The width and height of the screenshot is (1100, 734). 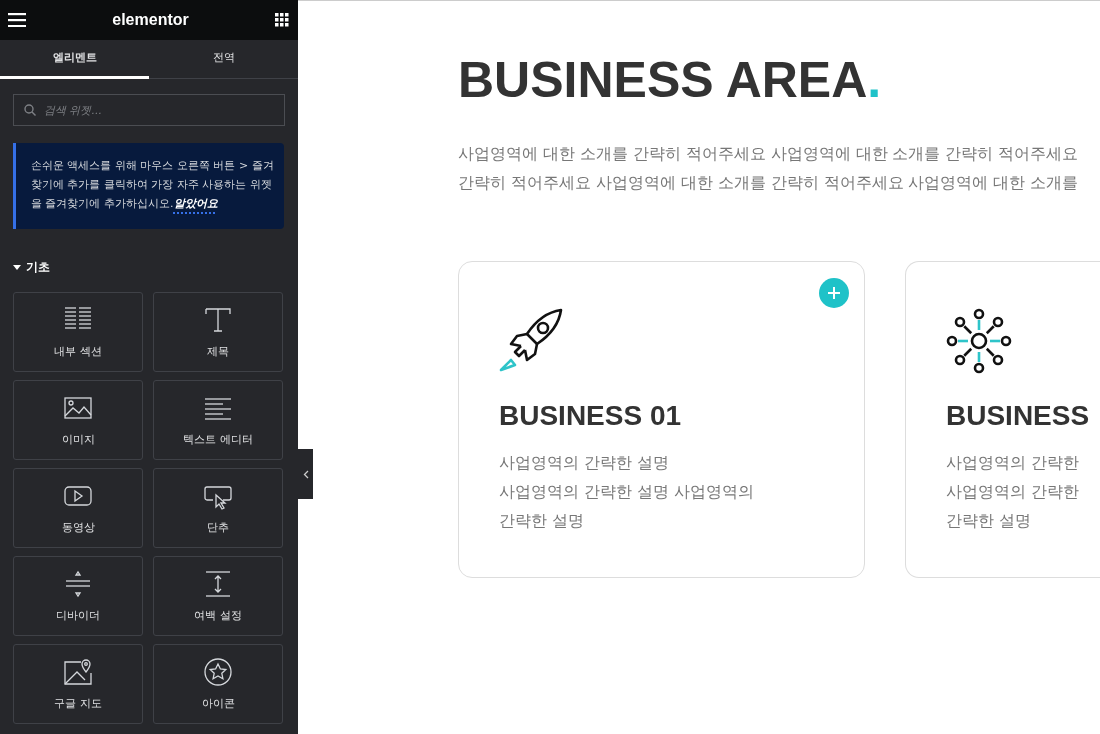 What do you see at coordinates (195, 203) in the screenshot?
I see `got-it-link: 알았어요` at bounding box center [195, 203].